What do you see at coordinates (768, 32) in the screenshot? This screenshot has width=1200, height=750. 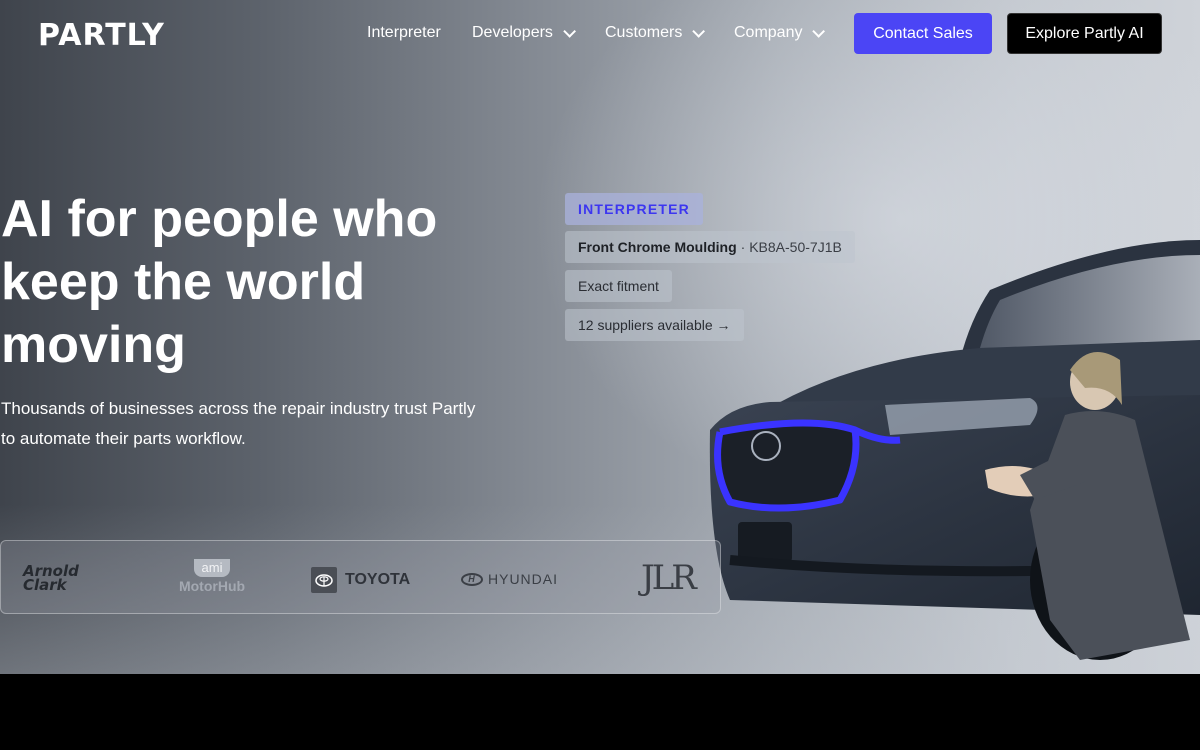 I see `nav-company-label: Company` at bounding box center [768, 32].